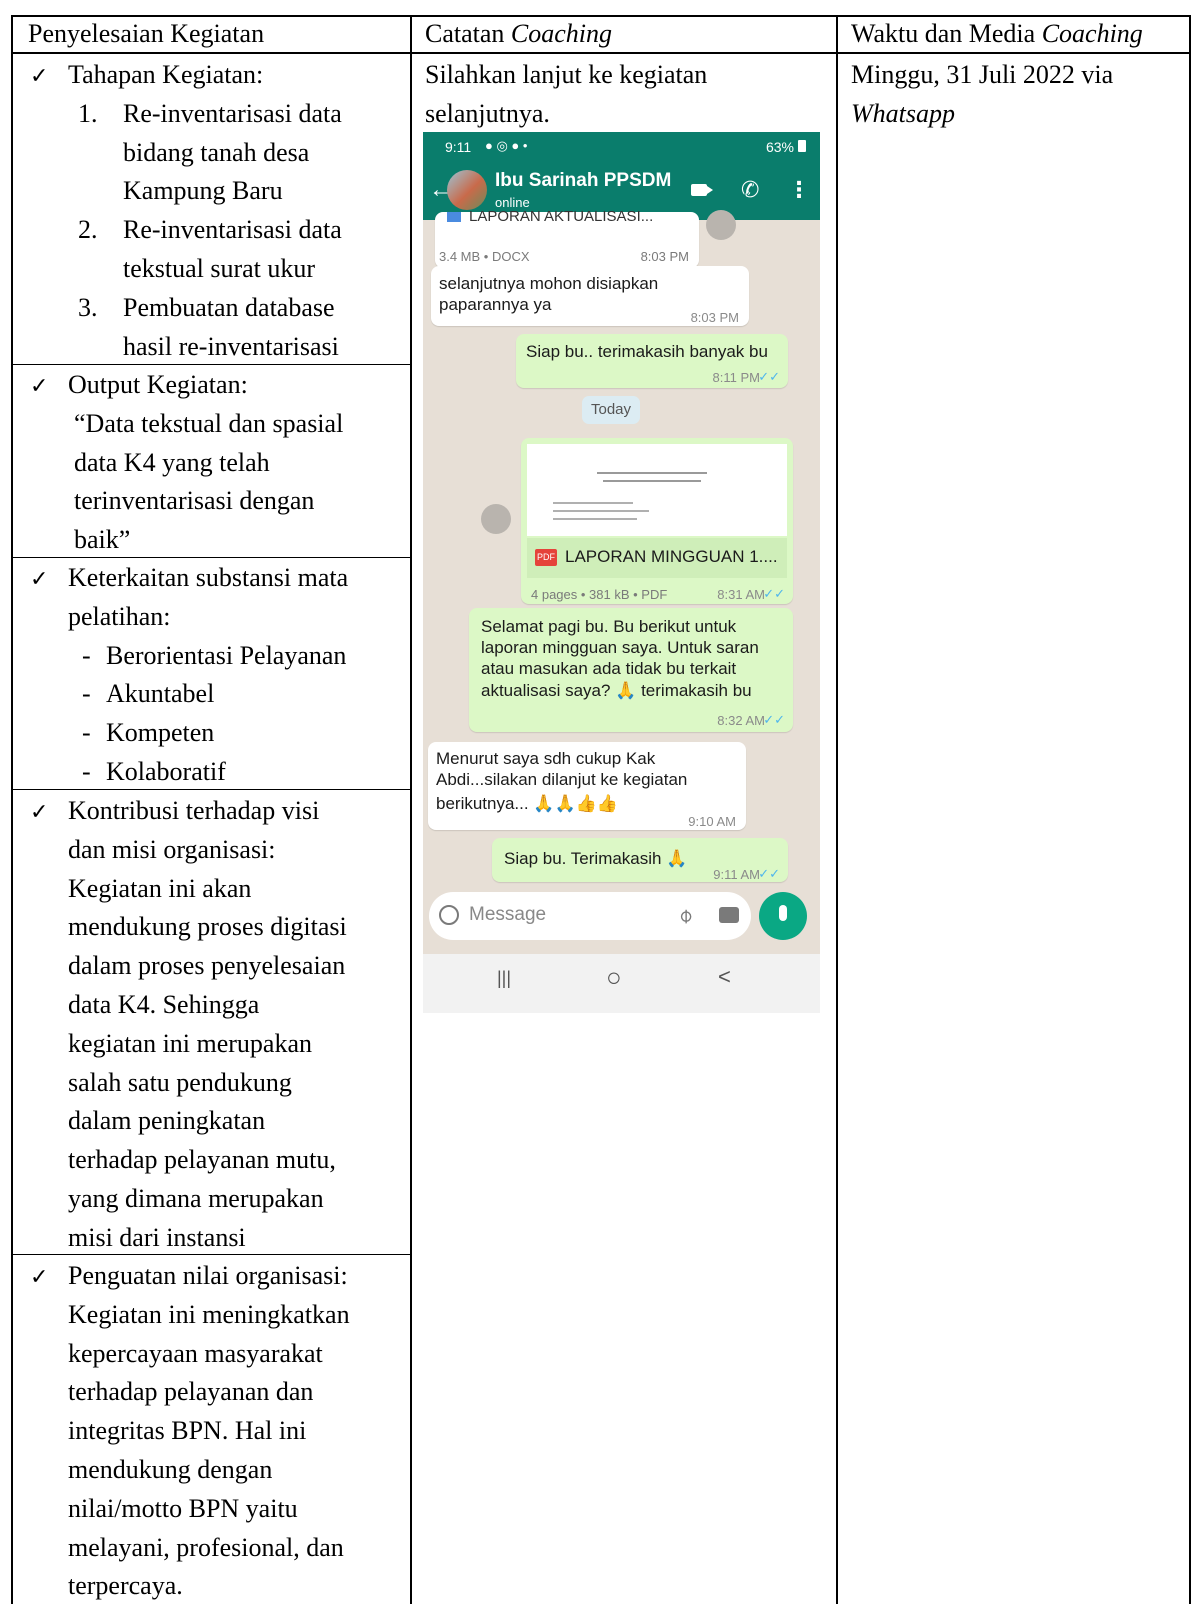 The height and width of the screenshot is (1606, 1202). What do you see at coordinates (724, 977) in the screenshot?
I see `back-icon: <` at bounding box center [724, 977].